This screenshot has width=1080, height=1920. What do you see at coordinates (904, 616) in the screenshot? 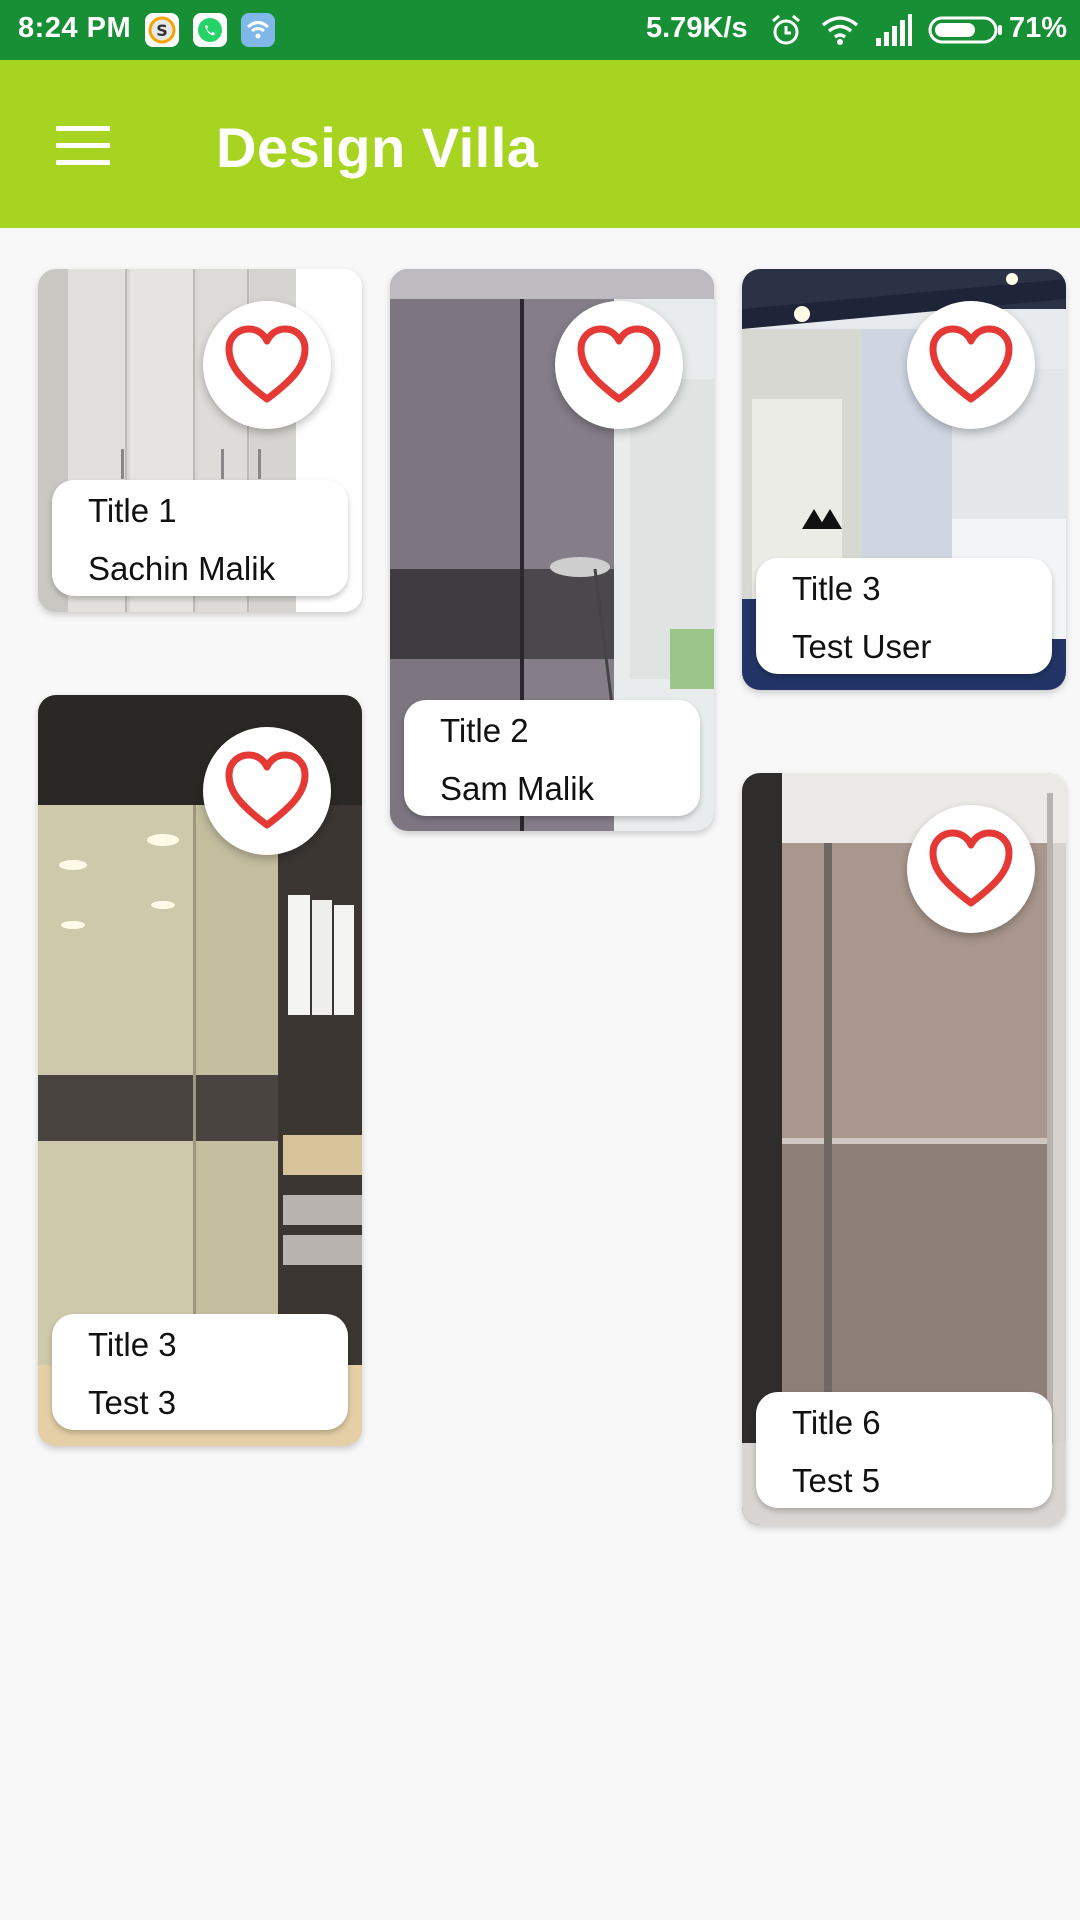
I see `card-label: Title 3 Test User` at bounding box center [904, 616].